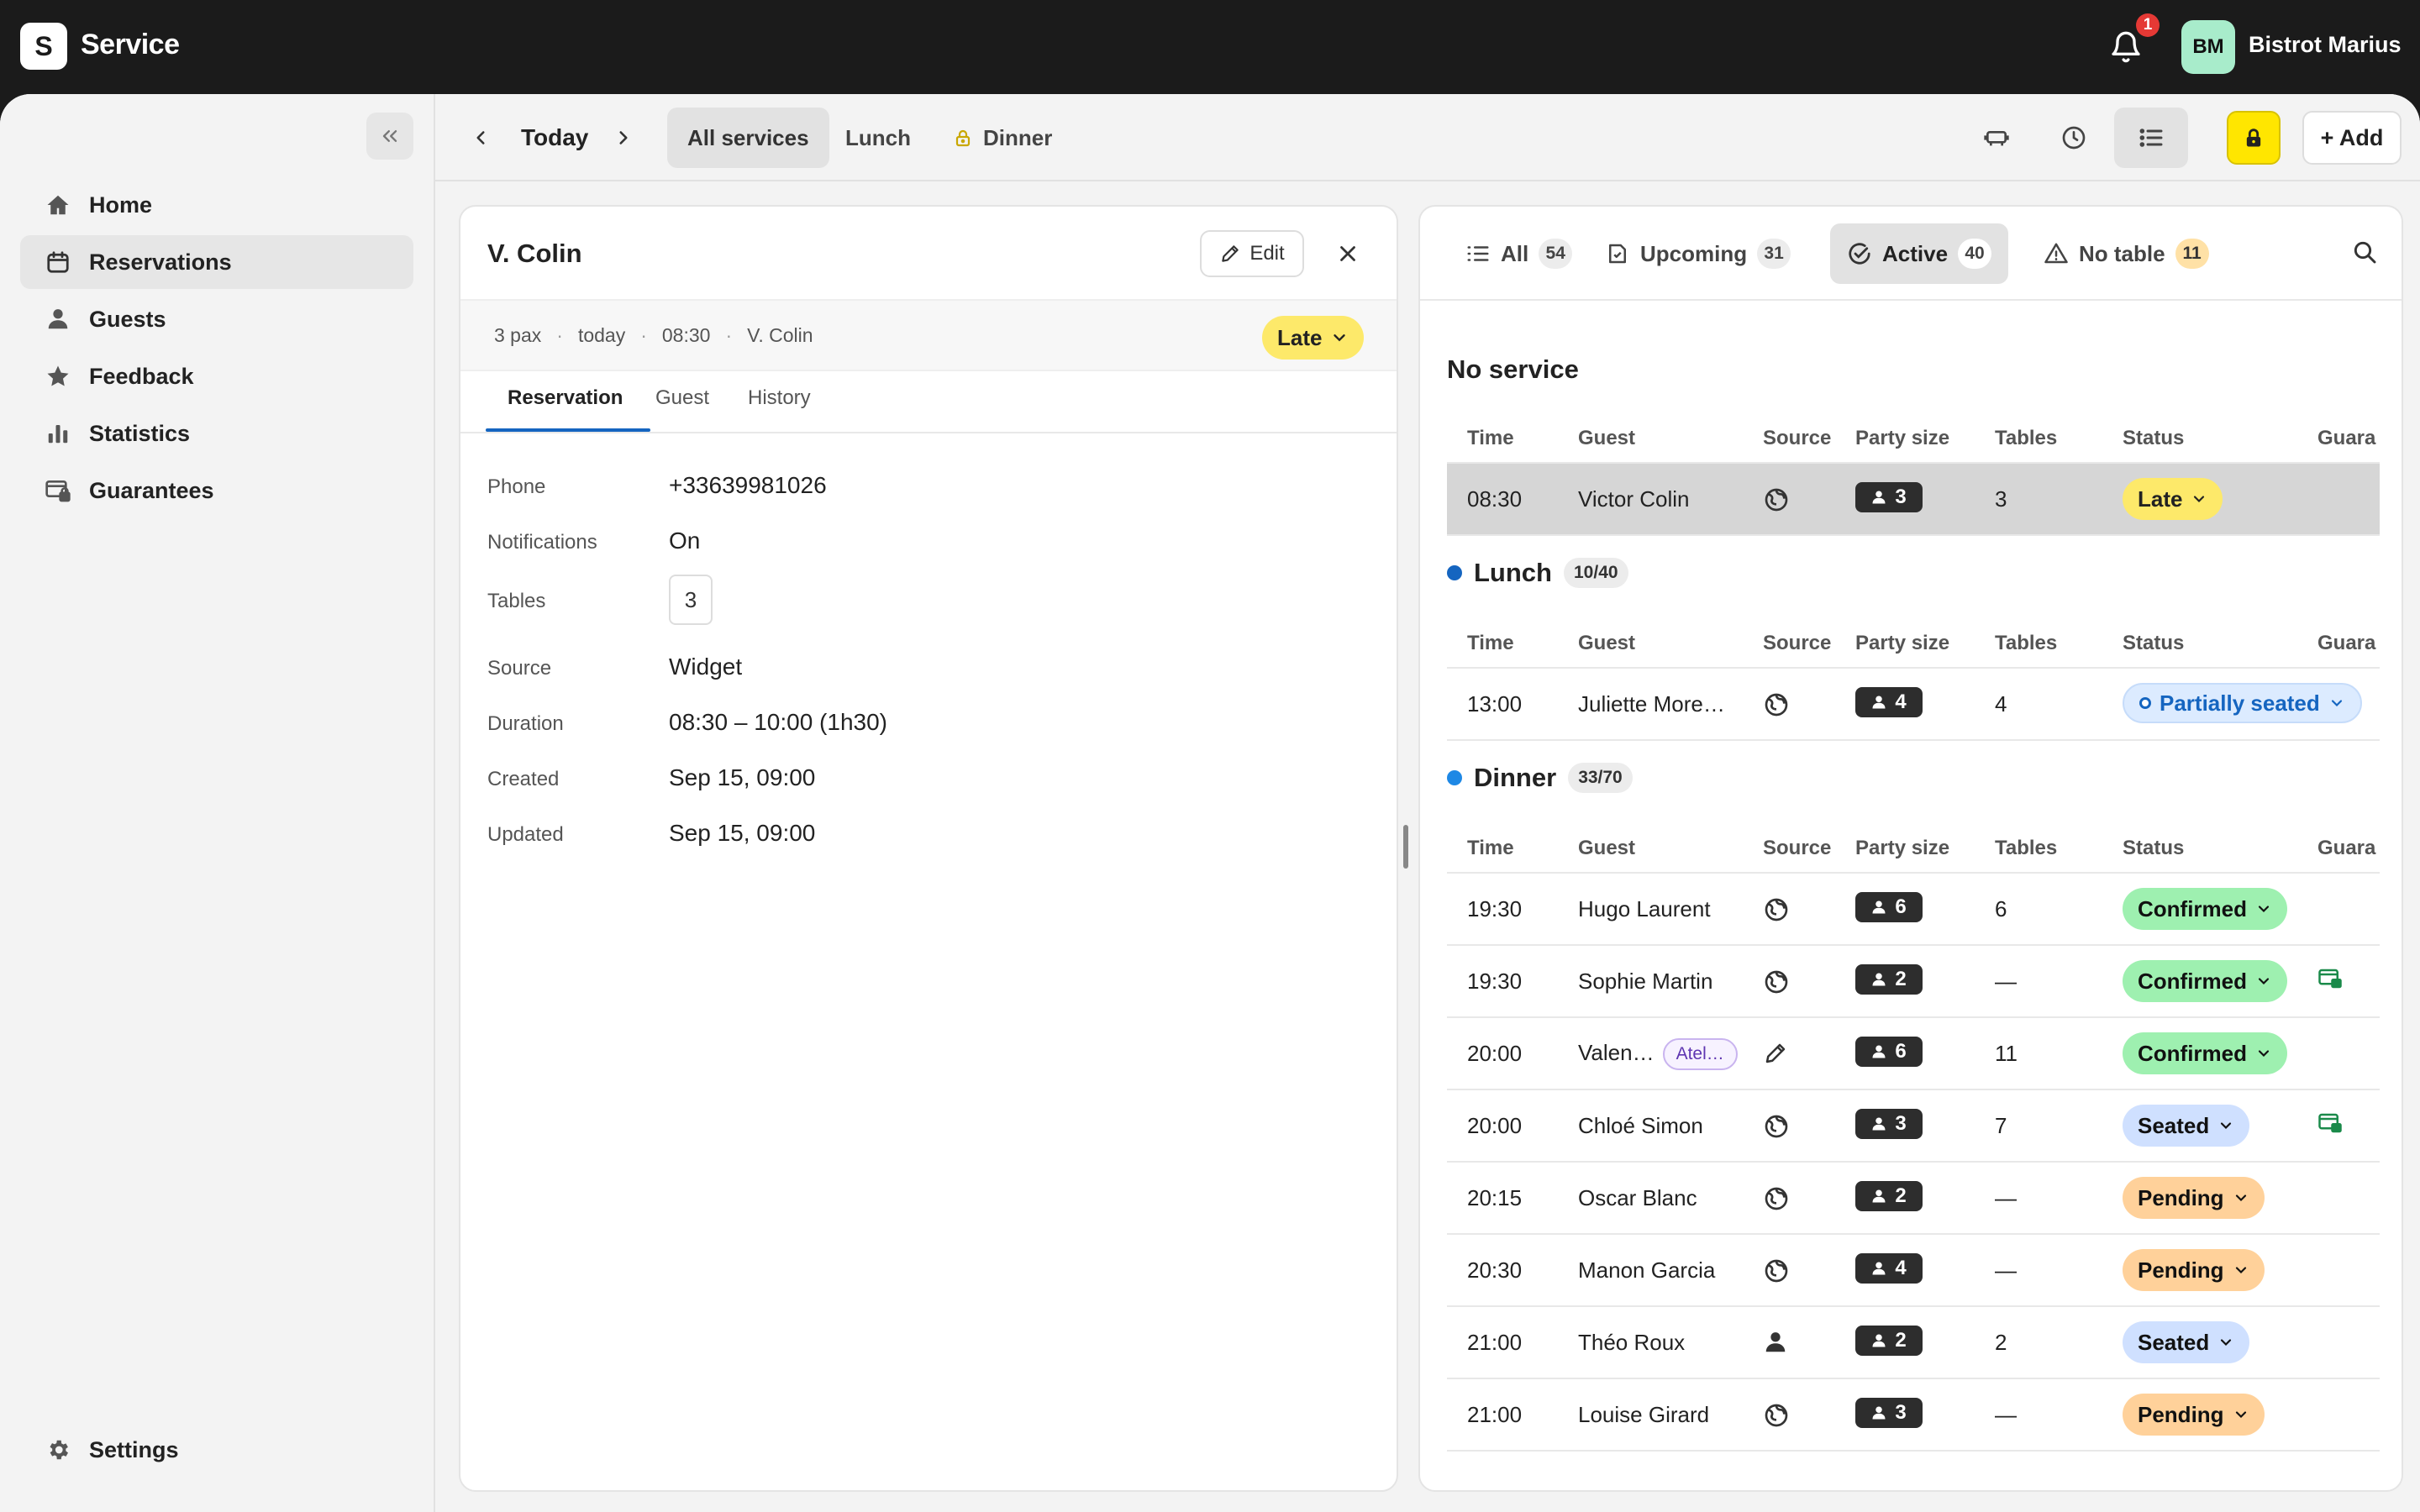  What do you see at coordinates (1914, 500) in the screenshot?
I see `table-row: 08:30 Victor Colin 3 3 Late` at bounding box center [1914, 500].